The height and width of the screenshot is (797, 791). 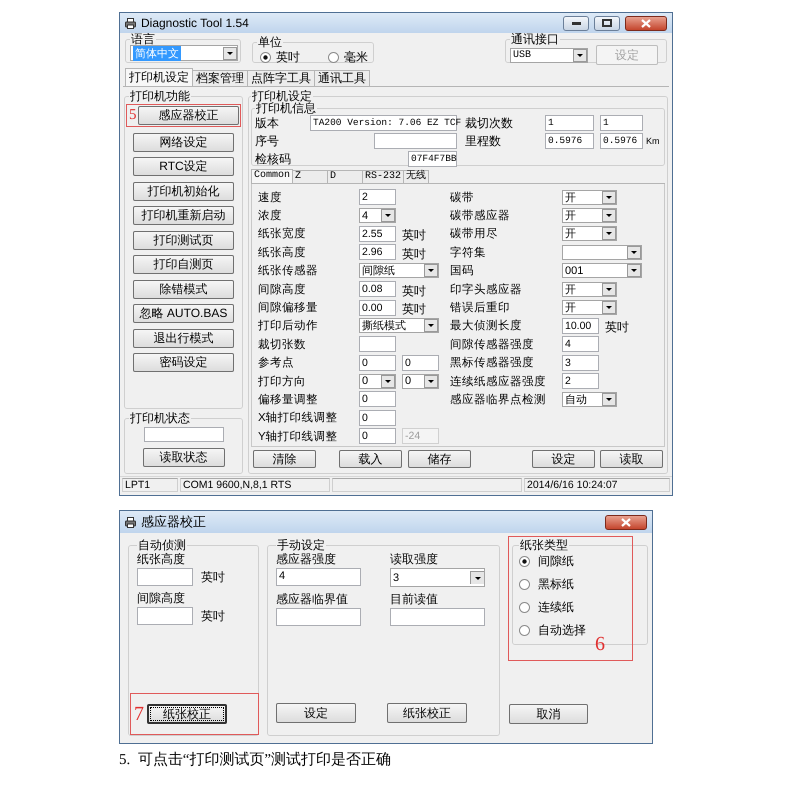 I want to click on maximize-button, so click(x=607, y=23).